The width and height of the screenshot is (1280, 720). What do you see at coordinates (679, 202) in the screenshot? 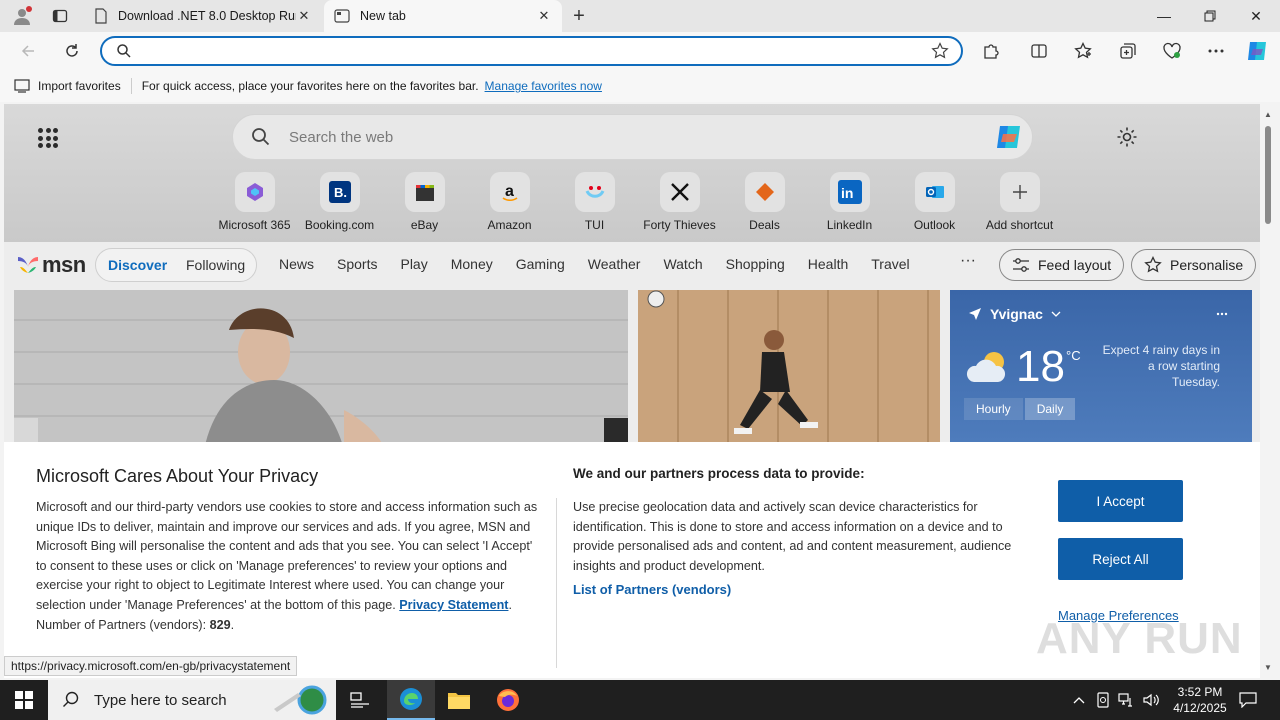
I see `shortcut-forty-thieves: Forty Thieves` at bounding box center [679, 202].